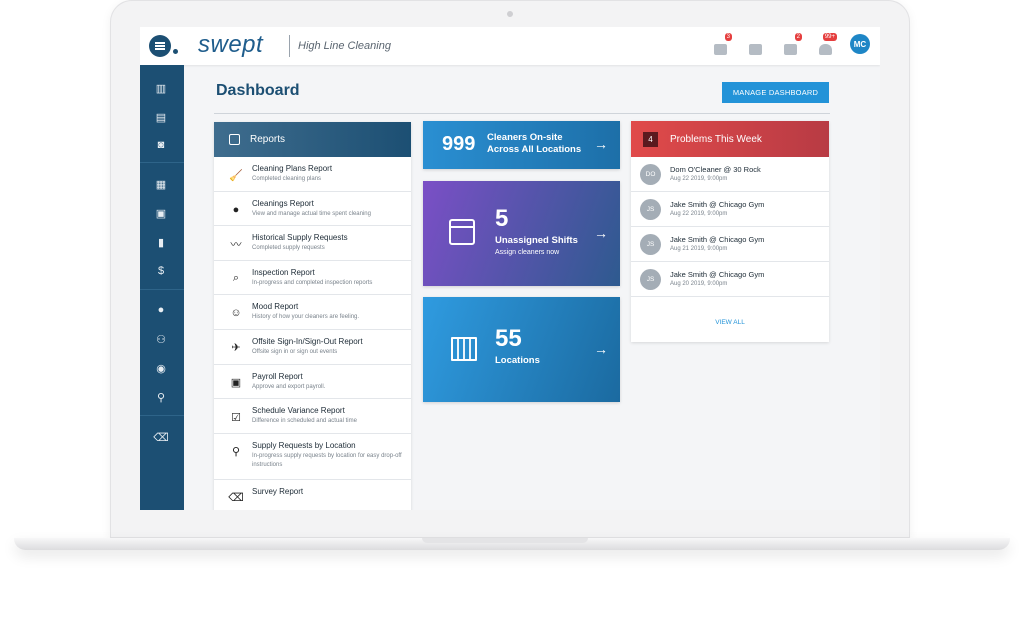 The height and width of the screenshot is (634, 1024). What do you see at coordinates (161, 339) in the screenshot?
I see `people-icon: ⚇` at bounding box center [161, 339].